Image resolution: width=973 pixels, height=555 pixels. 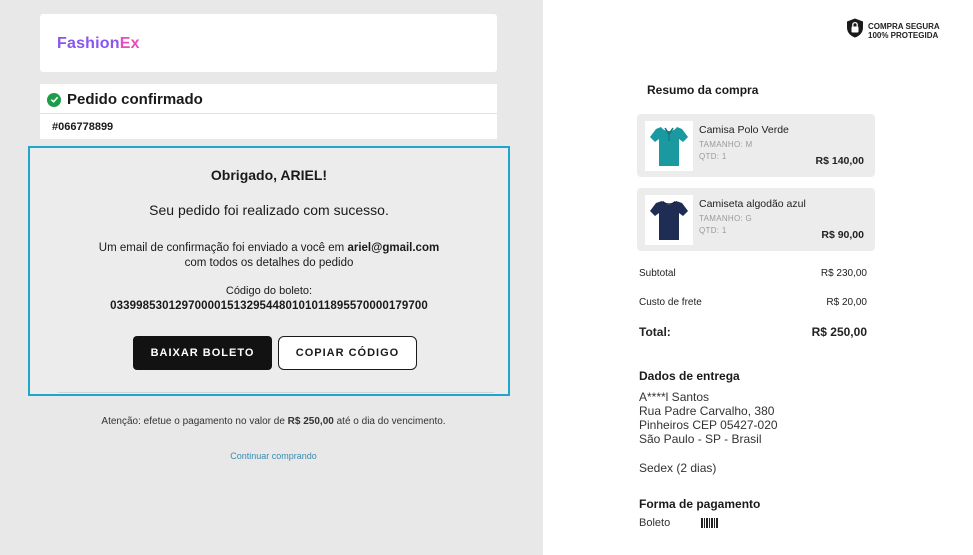 What do you see at coordinates (83, 127) in the screenshot?
I see `order-number: #066778899` at bounding box center [83, 127].